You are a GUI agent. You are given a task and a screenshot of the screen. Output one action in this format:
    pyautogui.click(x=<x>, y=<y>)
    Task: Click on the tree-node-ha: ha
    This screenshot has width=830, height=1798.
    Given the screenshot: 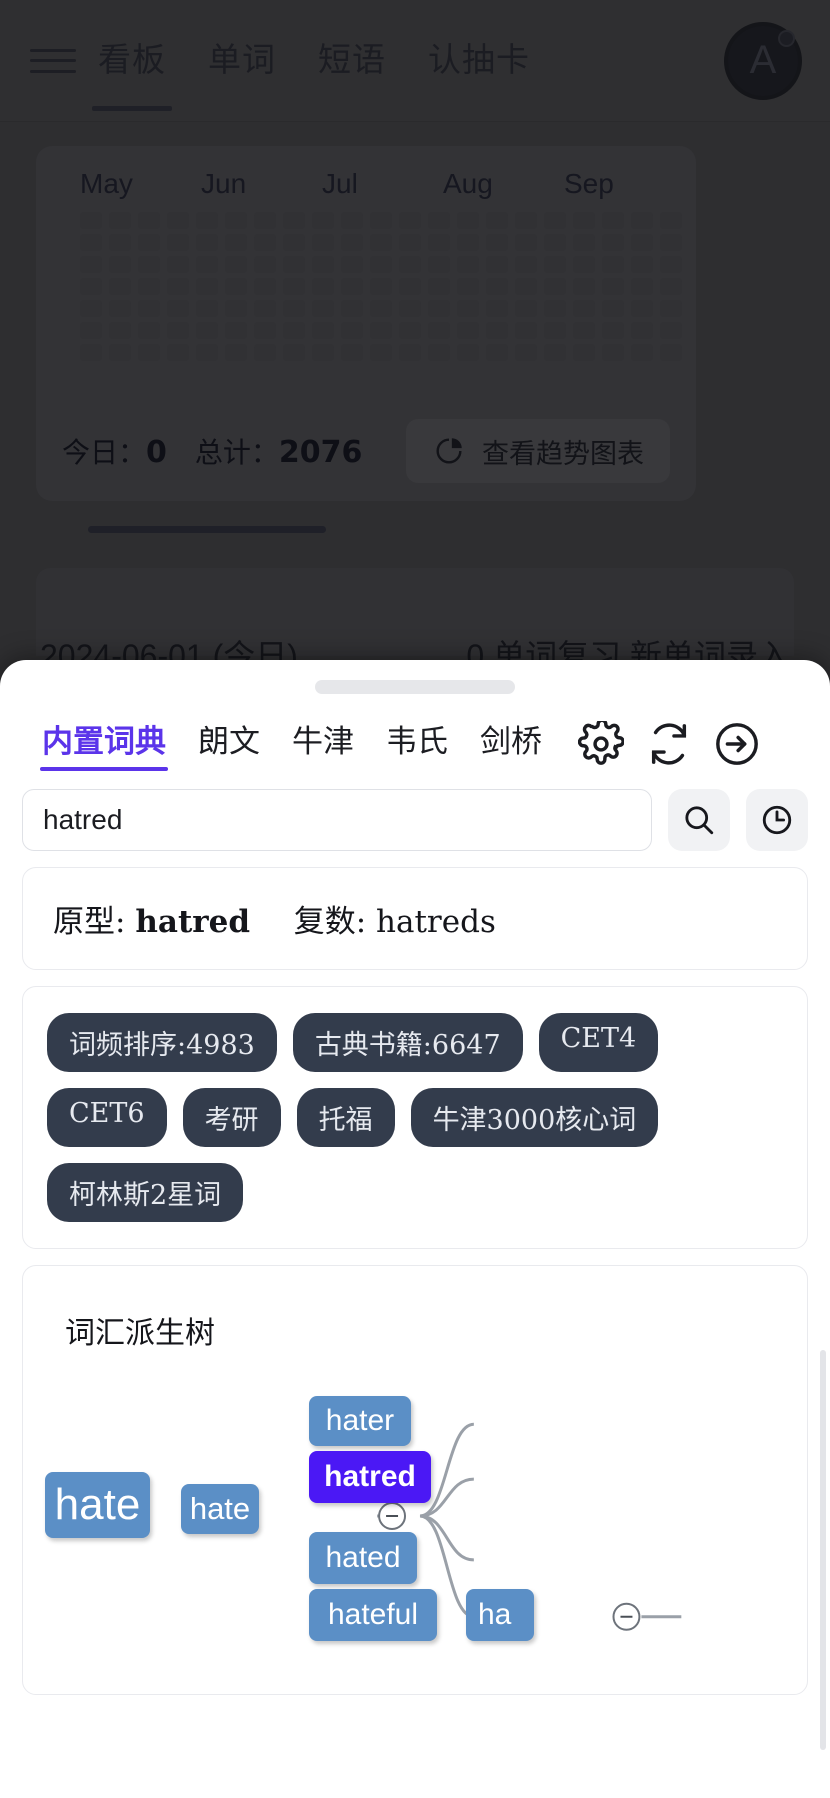 What is the action you would take?
    pyautogui.click(x=500, y=1615)
    